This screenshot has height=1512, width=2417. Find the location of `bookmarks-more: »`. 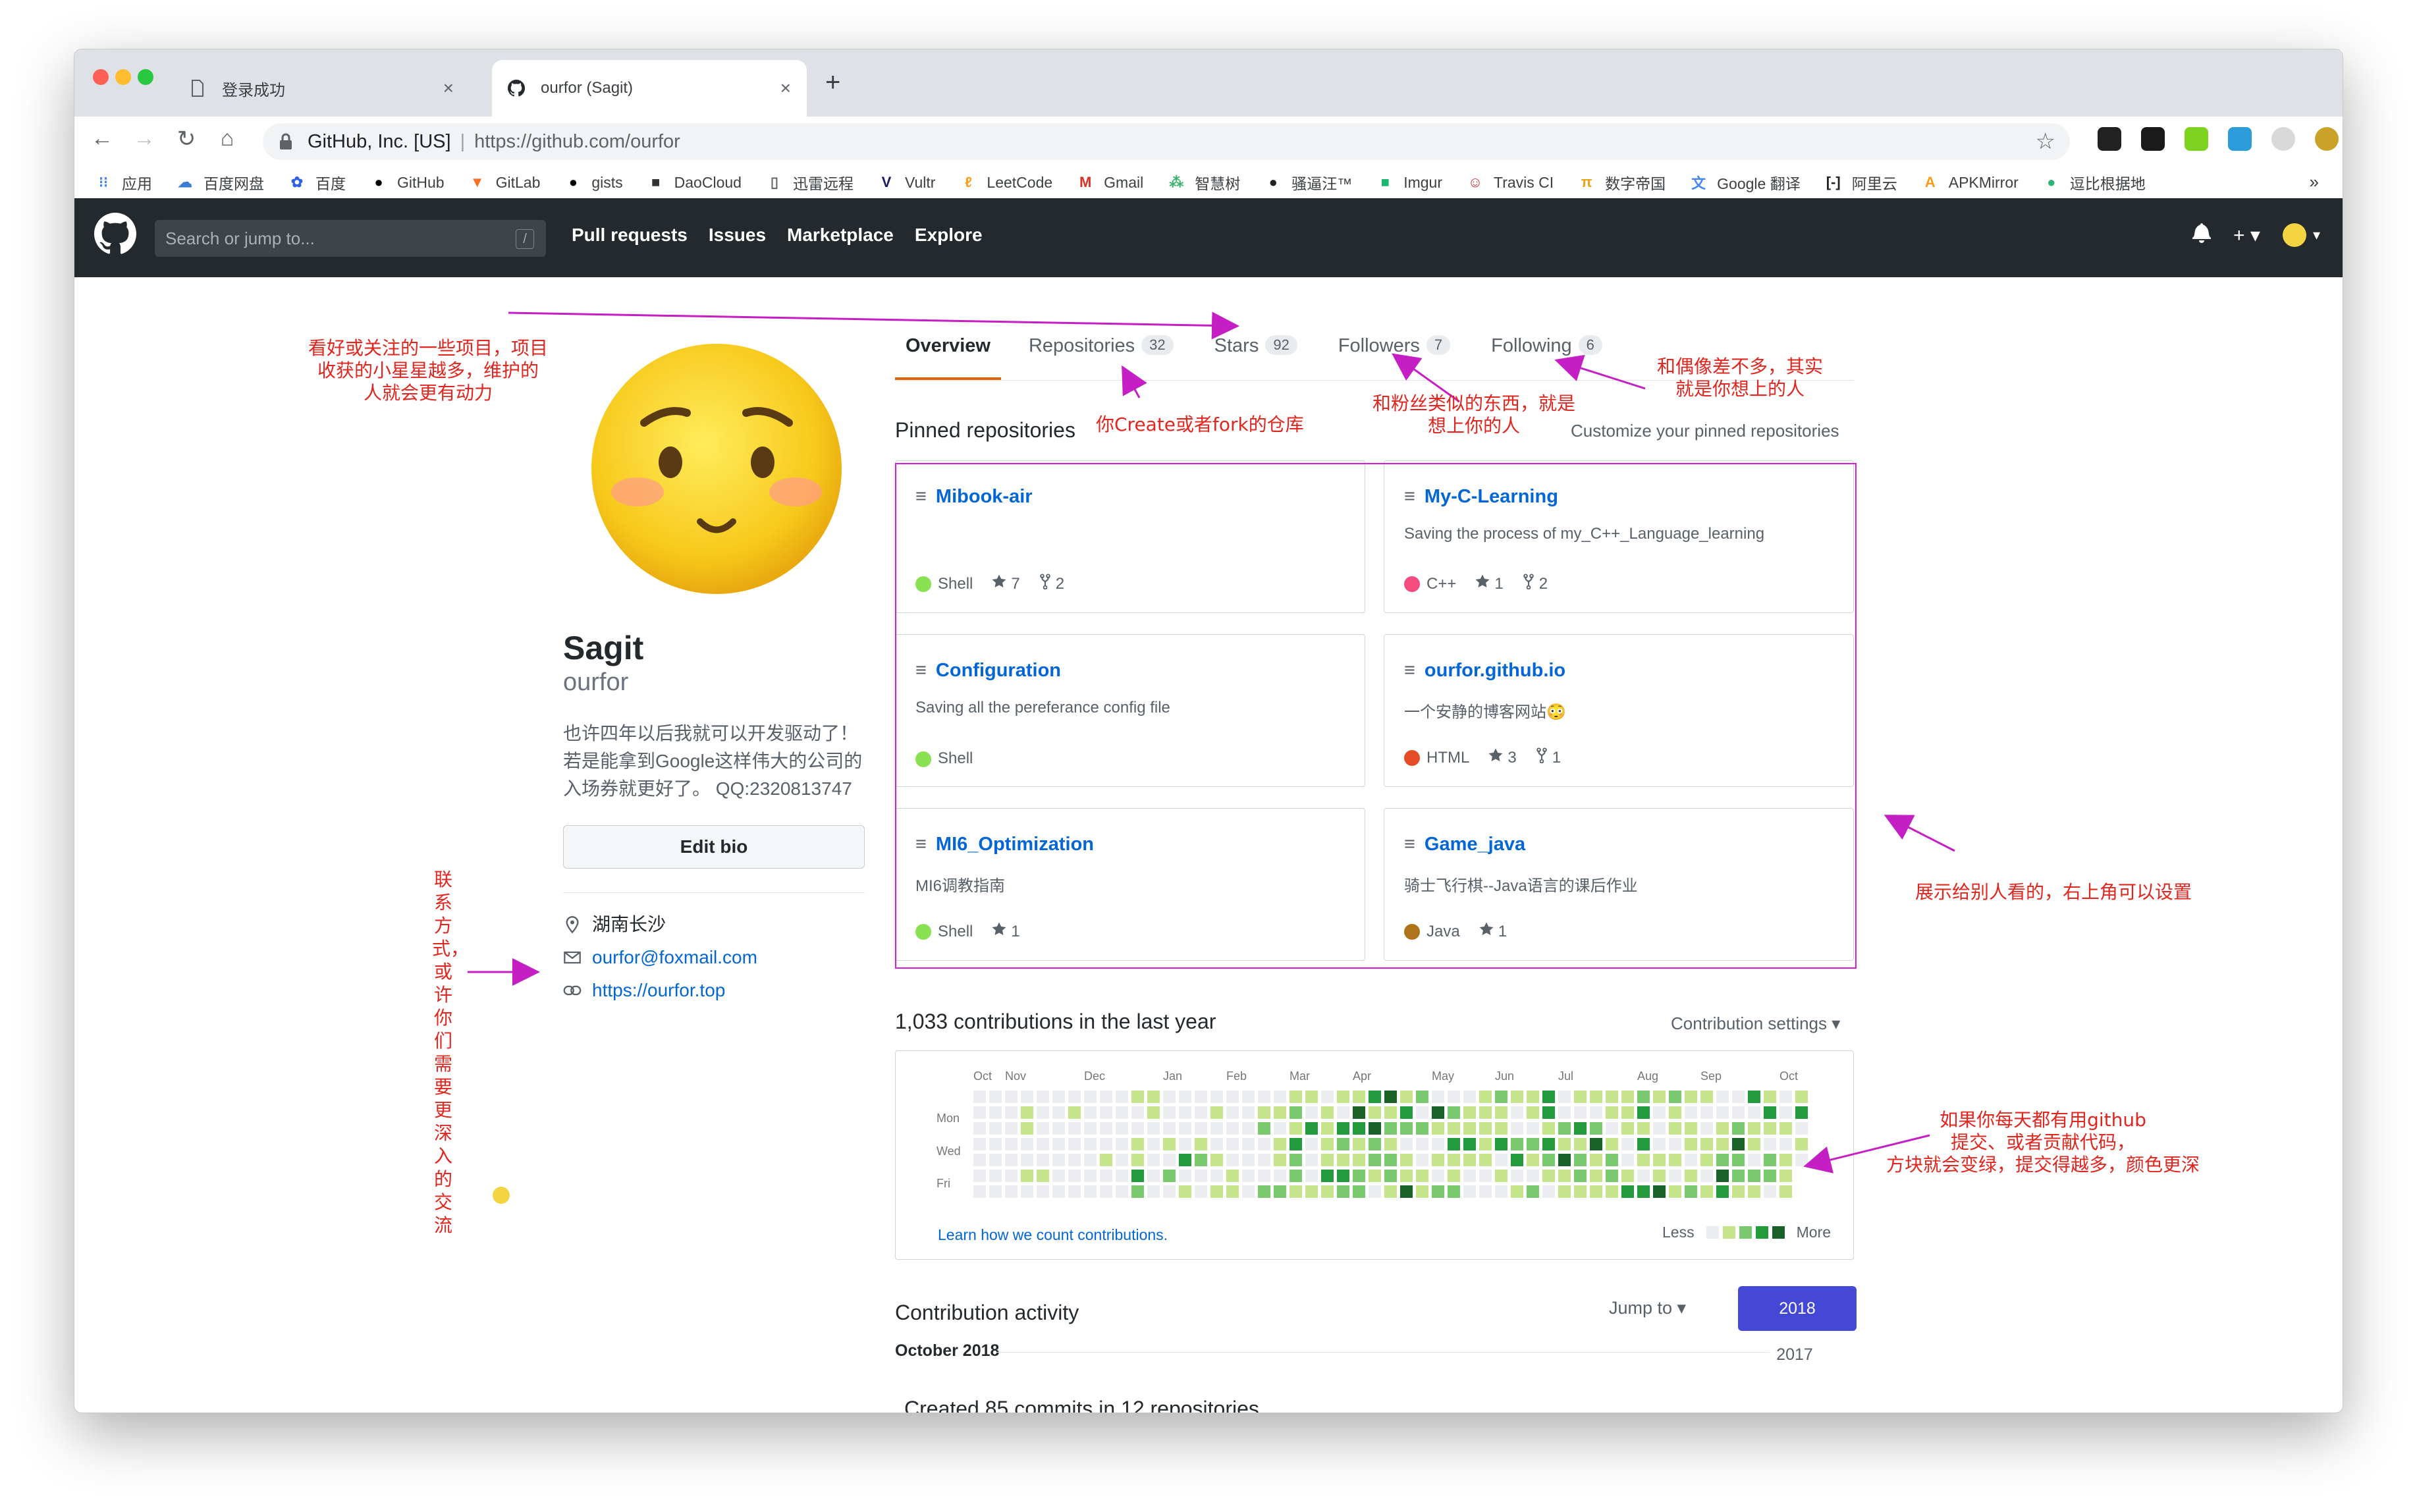

bookmarks-more: » is located at coordinates (2314, 182).